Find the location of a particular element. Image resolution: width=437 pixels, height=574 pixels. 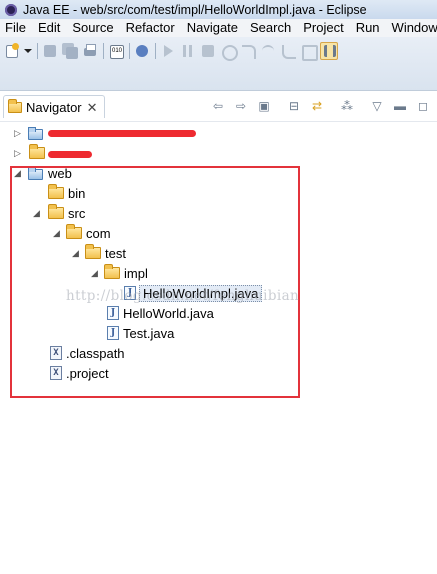

forward-icon: ⇨ is located at coordinates (241, 106).